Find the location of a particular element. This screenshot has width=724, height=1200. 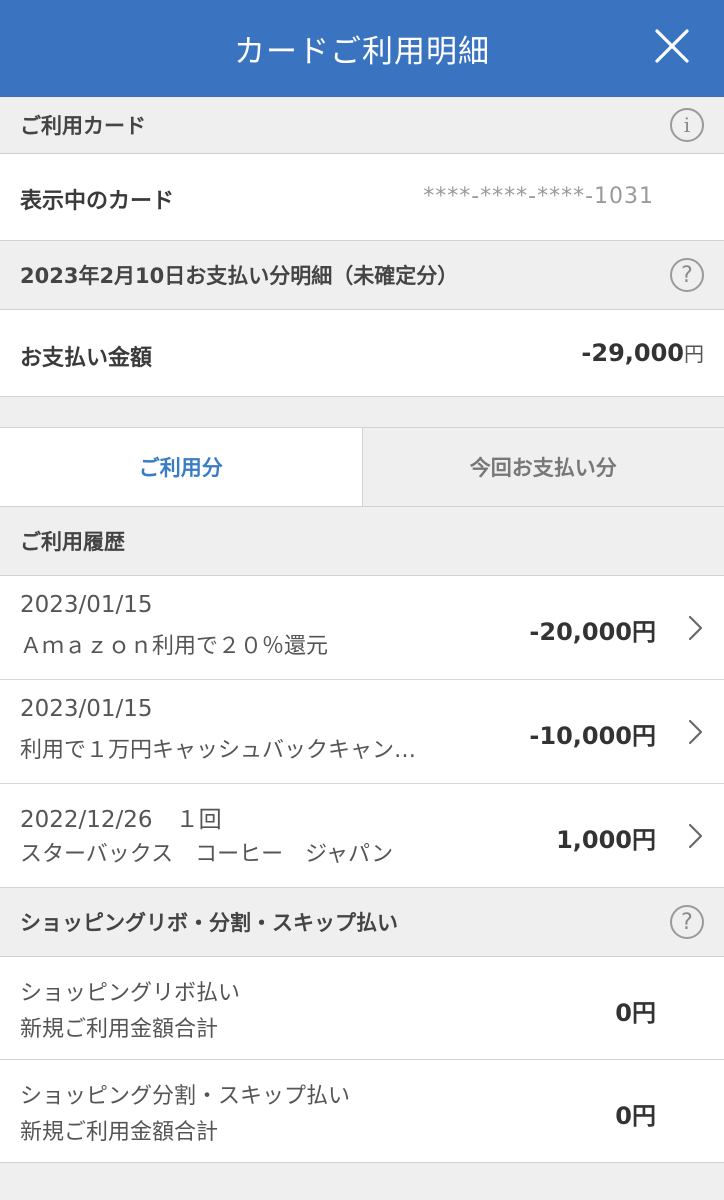

info-icon: i is located at coordinates (687, 125).